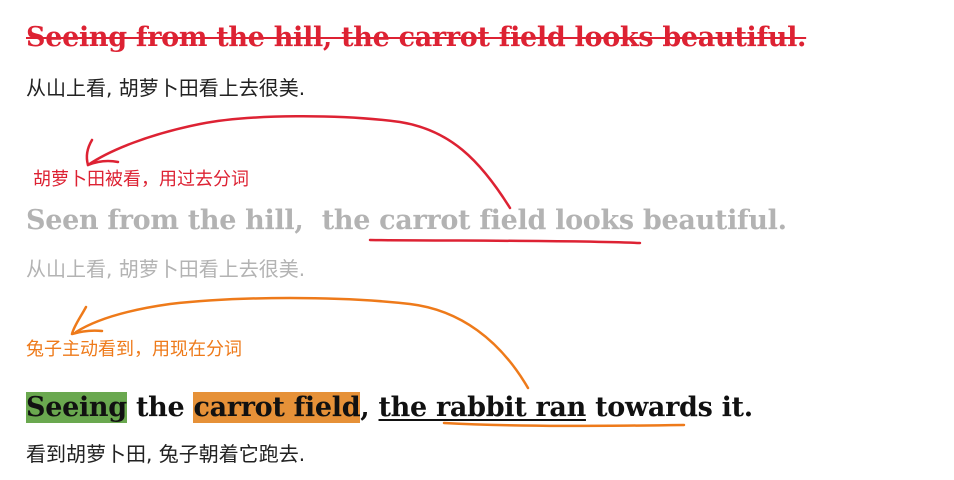 Image resolution: width=954 pixels, height=480 pixels. Describe the element at coordinates (102, 152) in the screenshot. I see `red-arrow-hook` at that location.